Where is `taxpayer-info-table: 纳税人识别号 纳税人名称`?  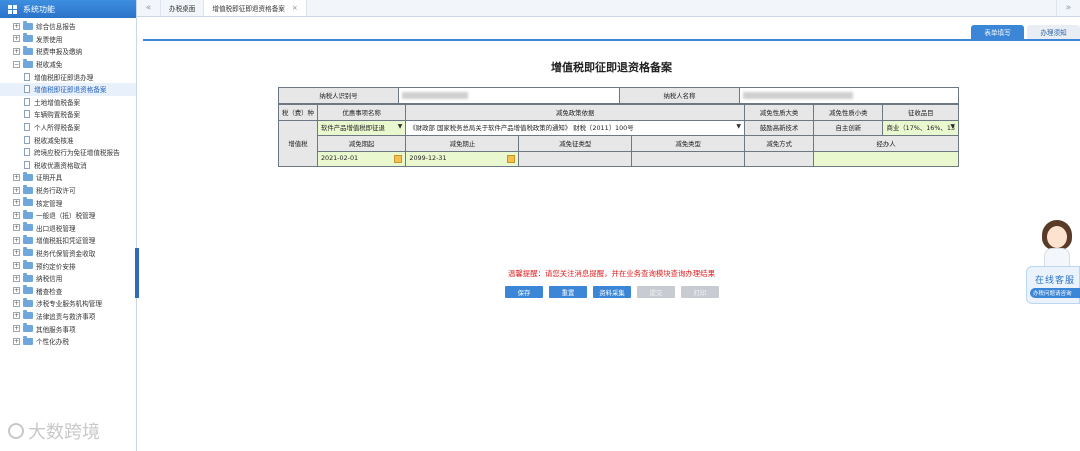 taxpayer-info-table: 纳税人识别号 纳税人名称 is located at coordinates (618, 95).